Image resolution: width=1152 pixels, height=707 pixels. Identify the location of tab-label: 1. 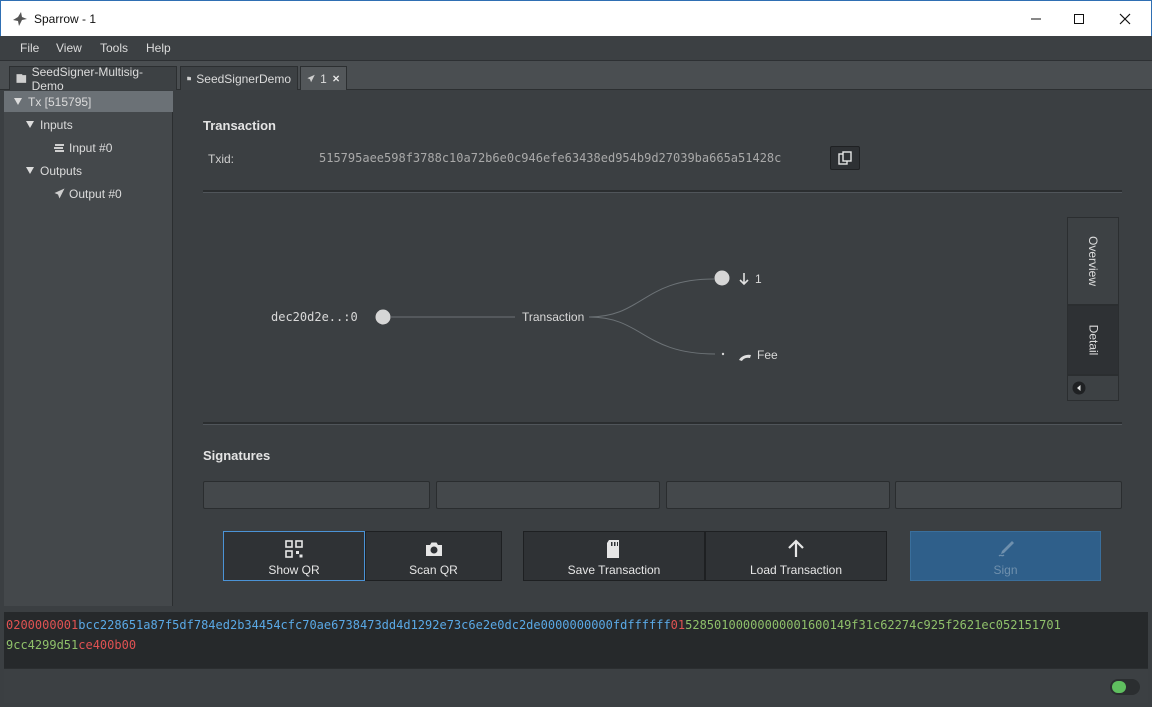
(323, 78).